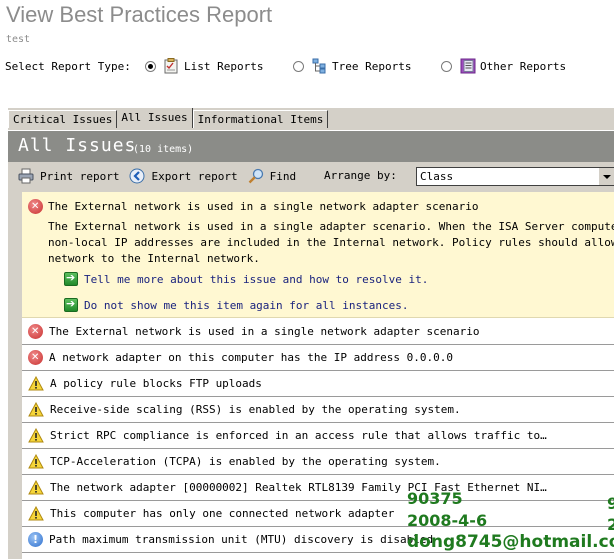 Image resolution: width=614 pixels, height=559 pixels. I want to click on section-title: All Issues, so click(77, 145).